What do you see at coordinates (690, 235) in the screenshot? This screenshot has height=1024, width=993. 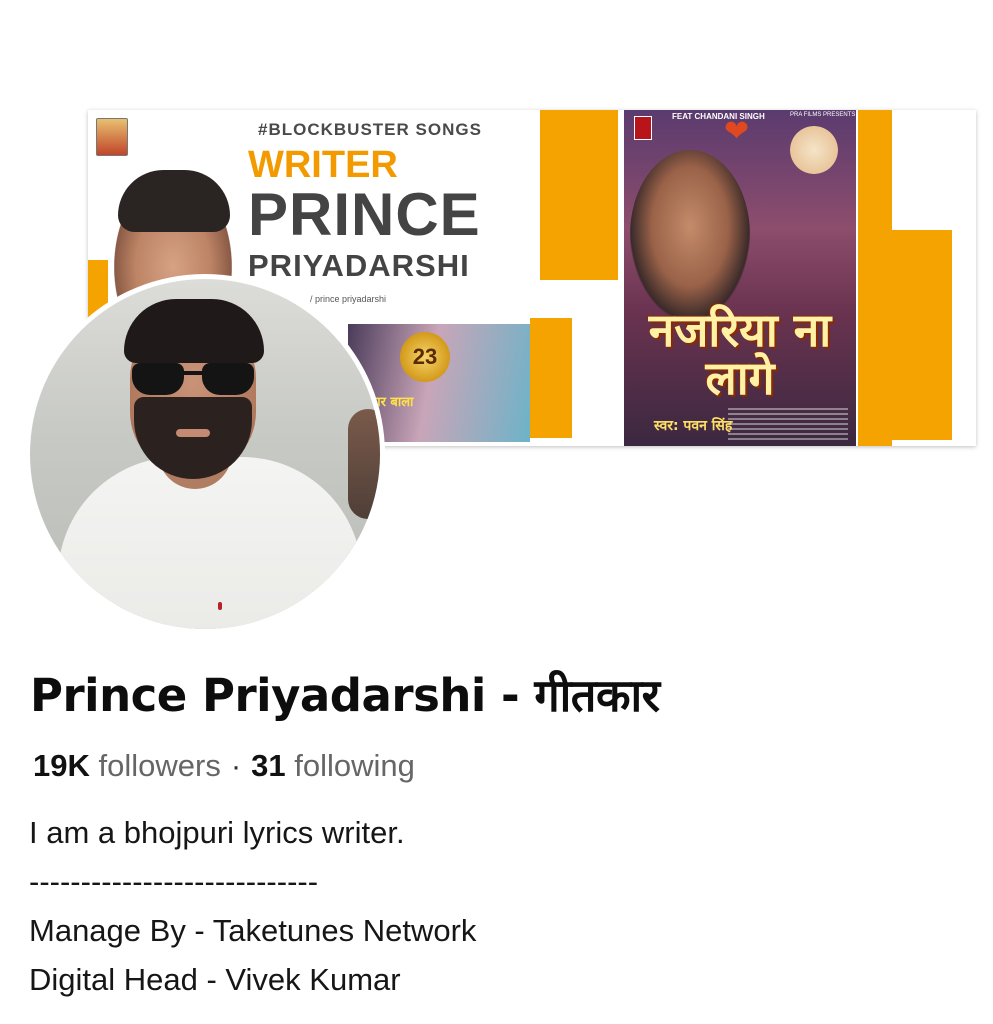 I see `poster-actor` at bounding box center [690, 235].